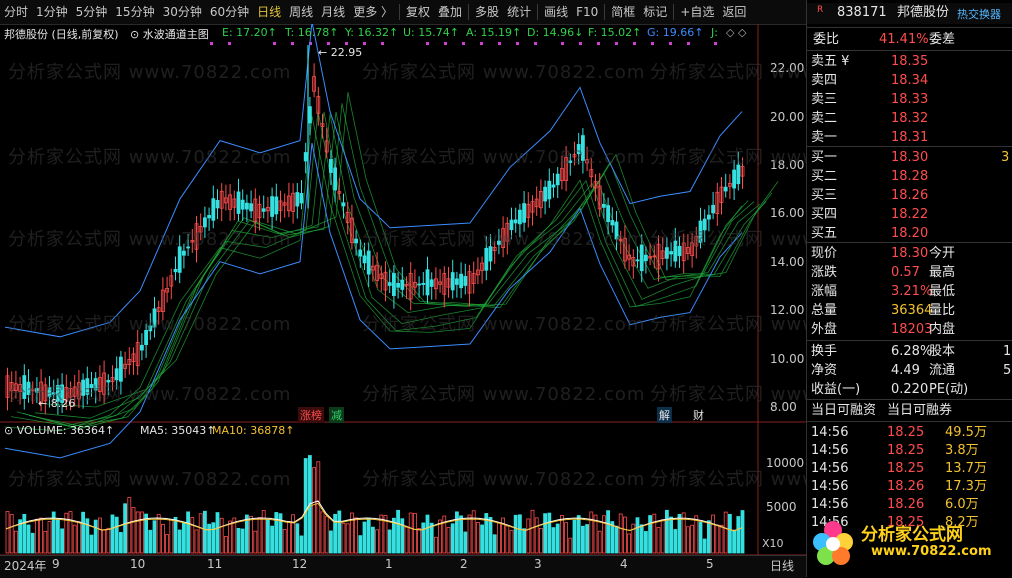 The height and width of the screenshot is (578, 1012). I want to click on tick-price: 18.25, so click(906, 468).